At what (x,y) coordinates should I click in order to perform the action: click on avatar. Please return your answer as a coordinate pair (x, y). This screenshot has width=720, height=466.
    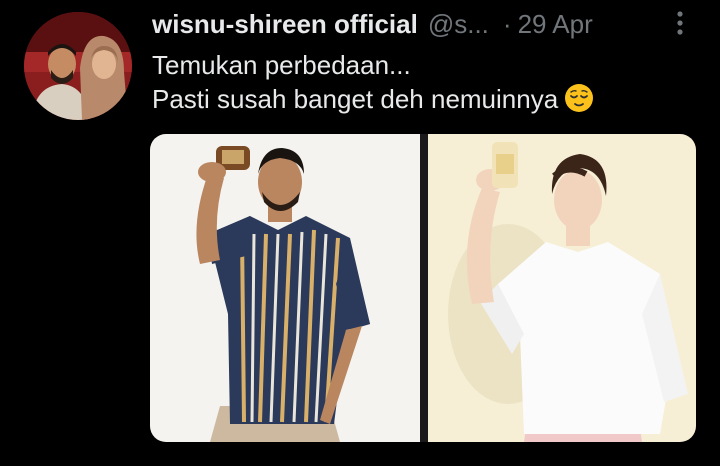
    Looking at the image, I should click on (78, 66).